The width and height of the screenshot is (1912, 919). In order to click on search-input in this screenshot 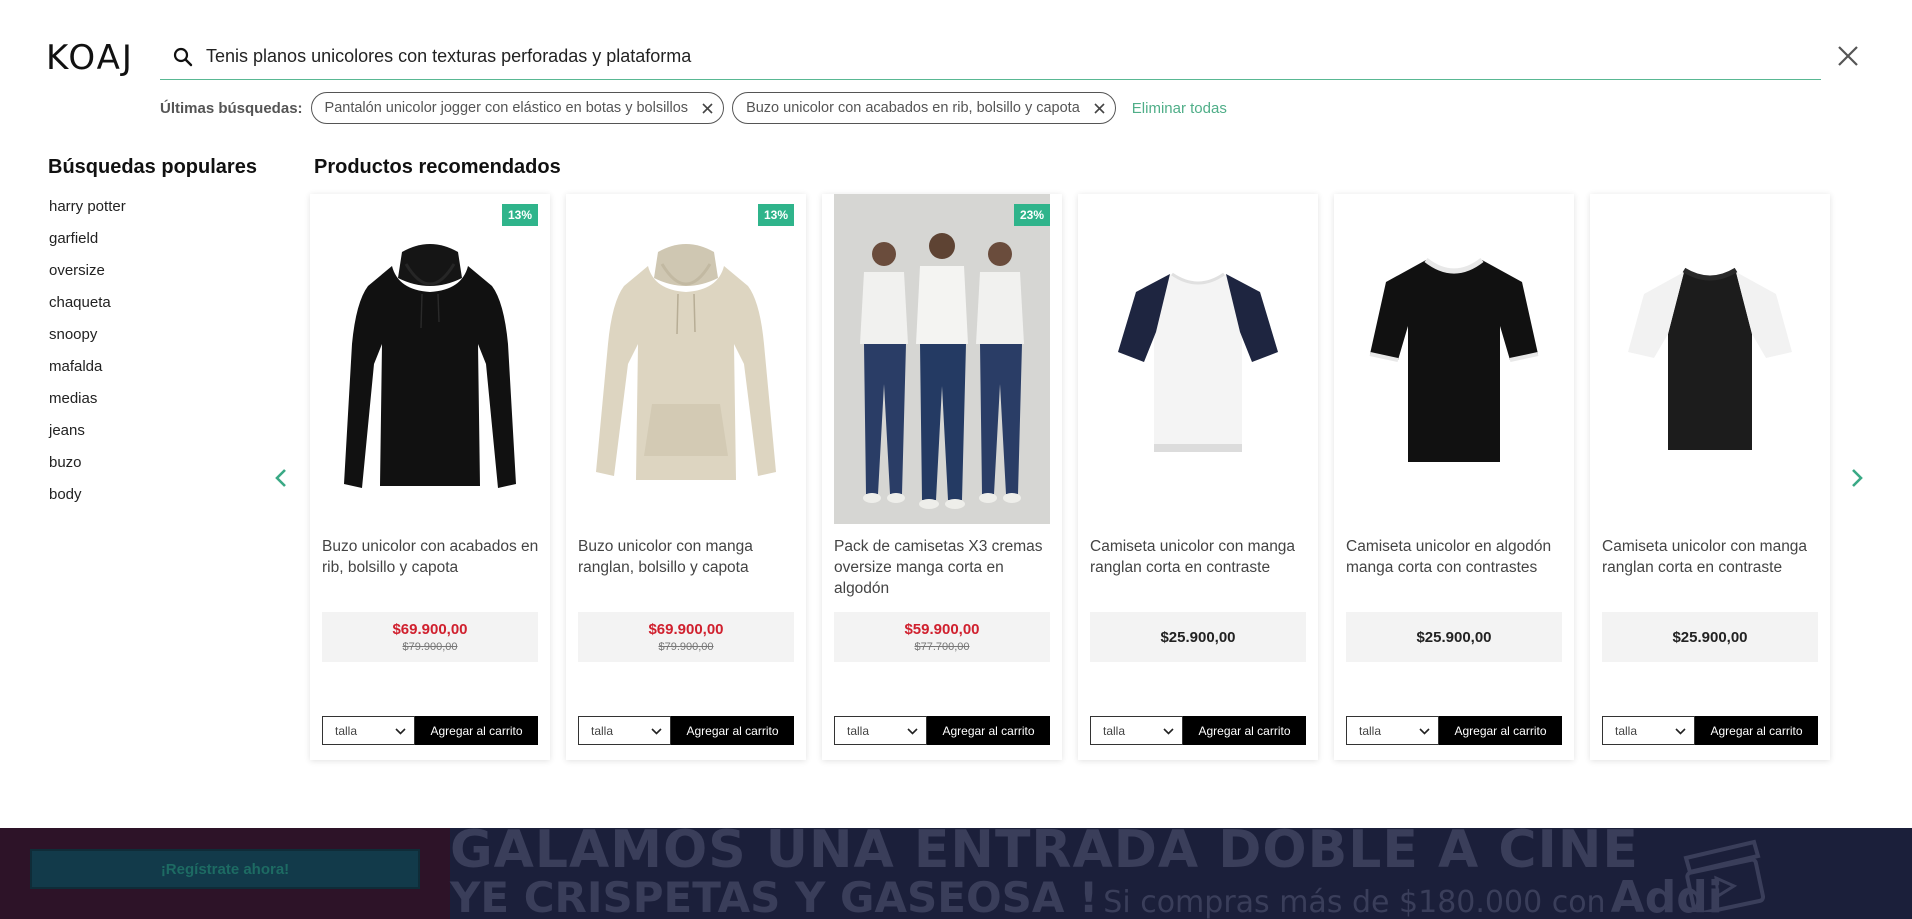, I will do `click(1013, 56)`.